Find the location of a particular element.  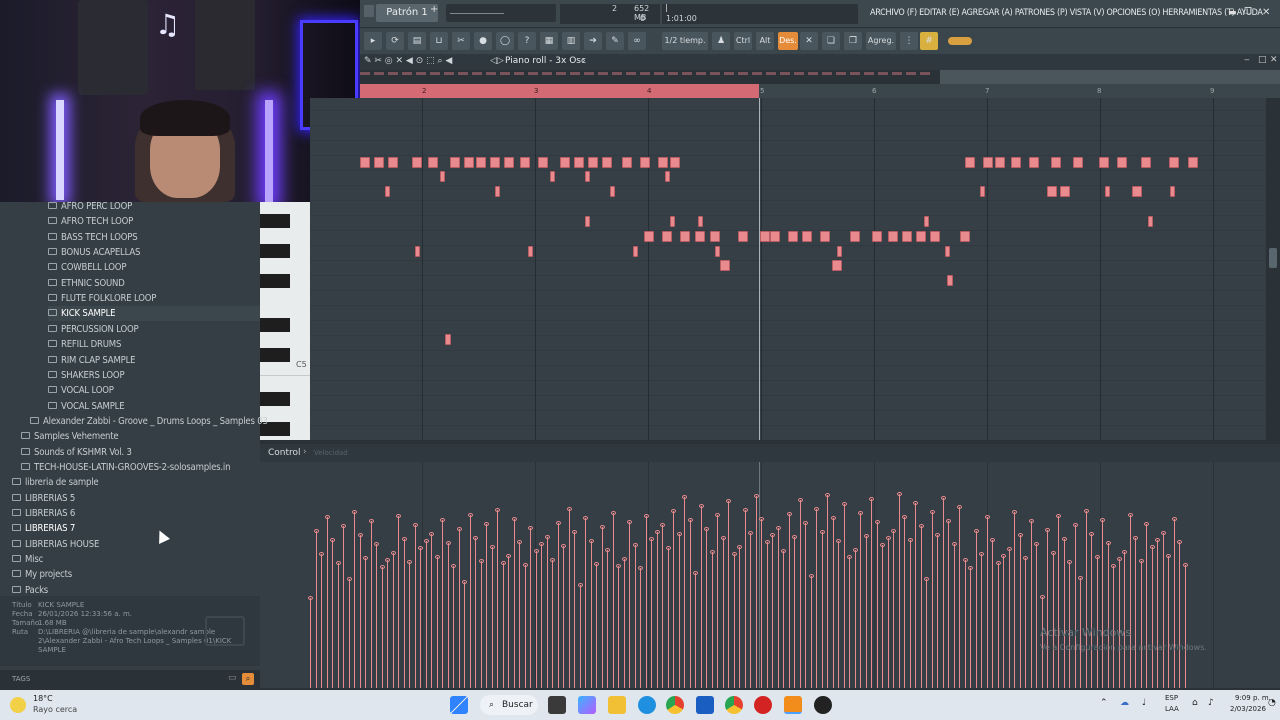

snap-selector: 1/2 tiemp. is located at coordinates (685, 41).